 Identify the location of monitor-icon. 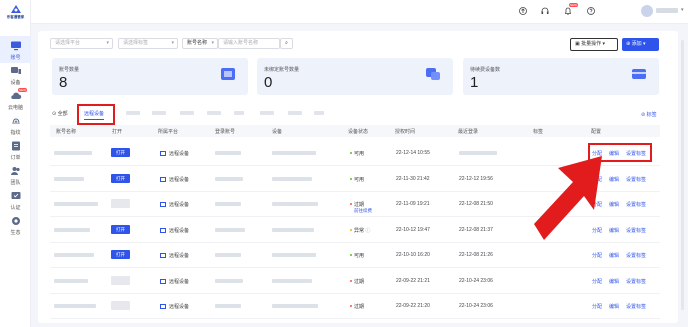
(15, 46).